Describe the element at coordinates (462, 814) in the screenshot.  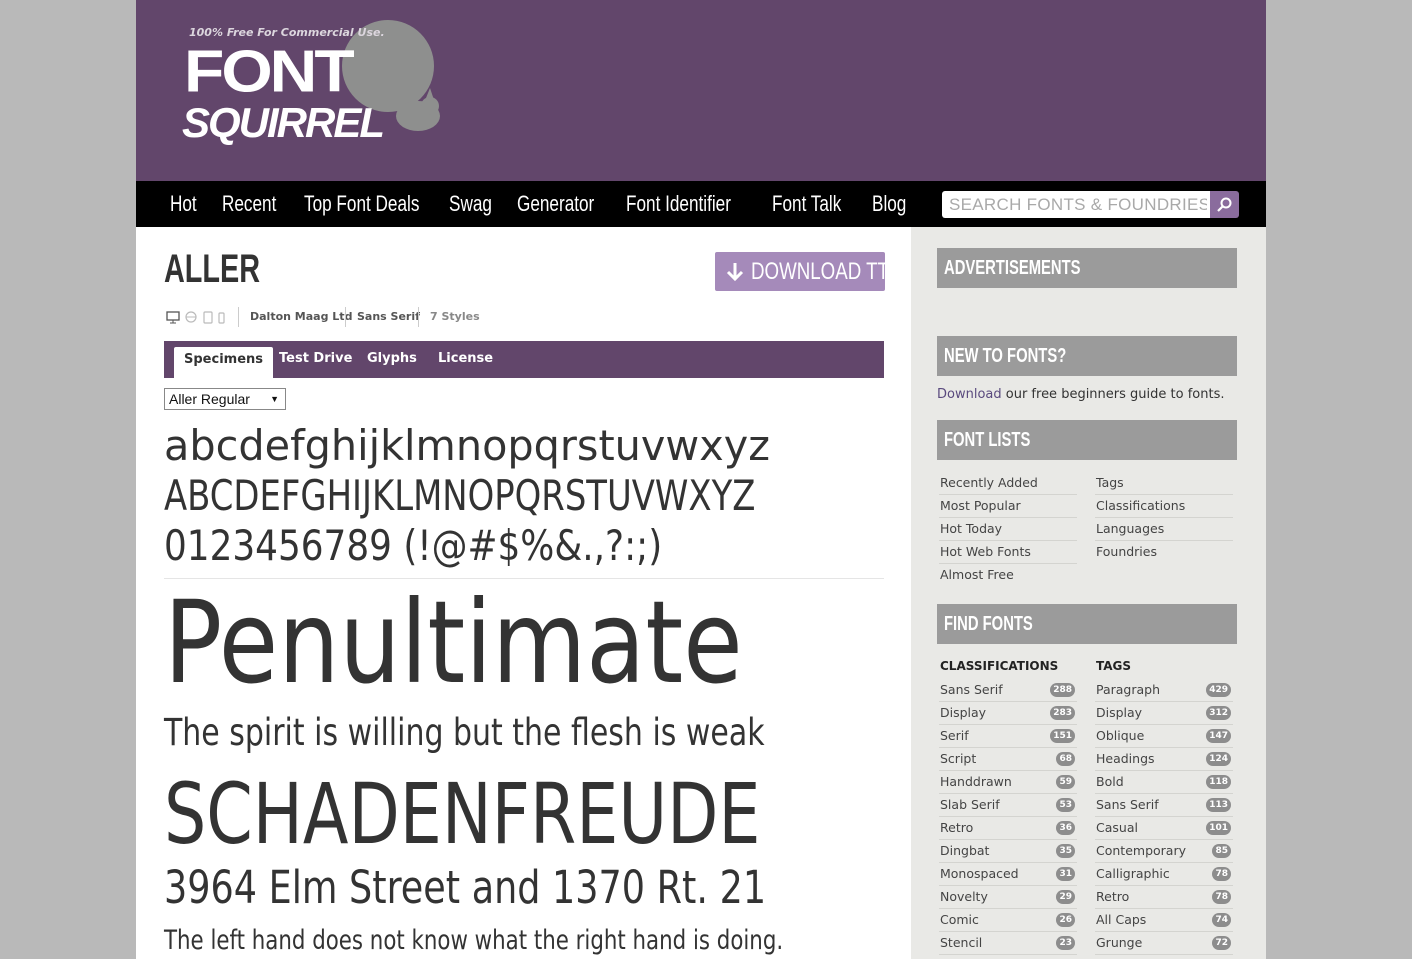
I see `specimen-caps: SCHADENFREUDE` at that location.